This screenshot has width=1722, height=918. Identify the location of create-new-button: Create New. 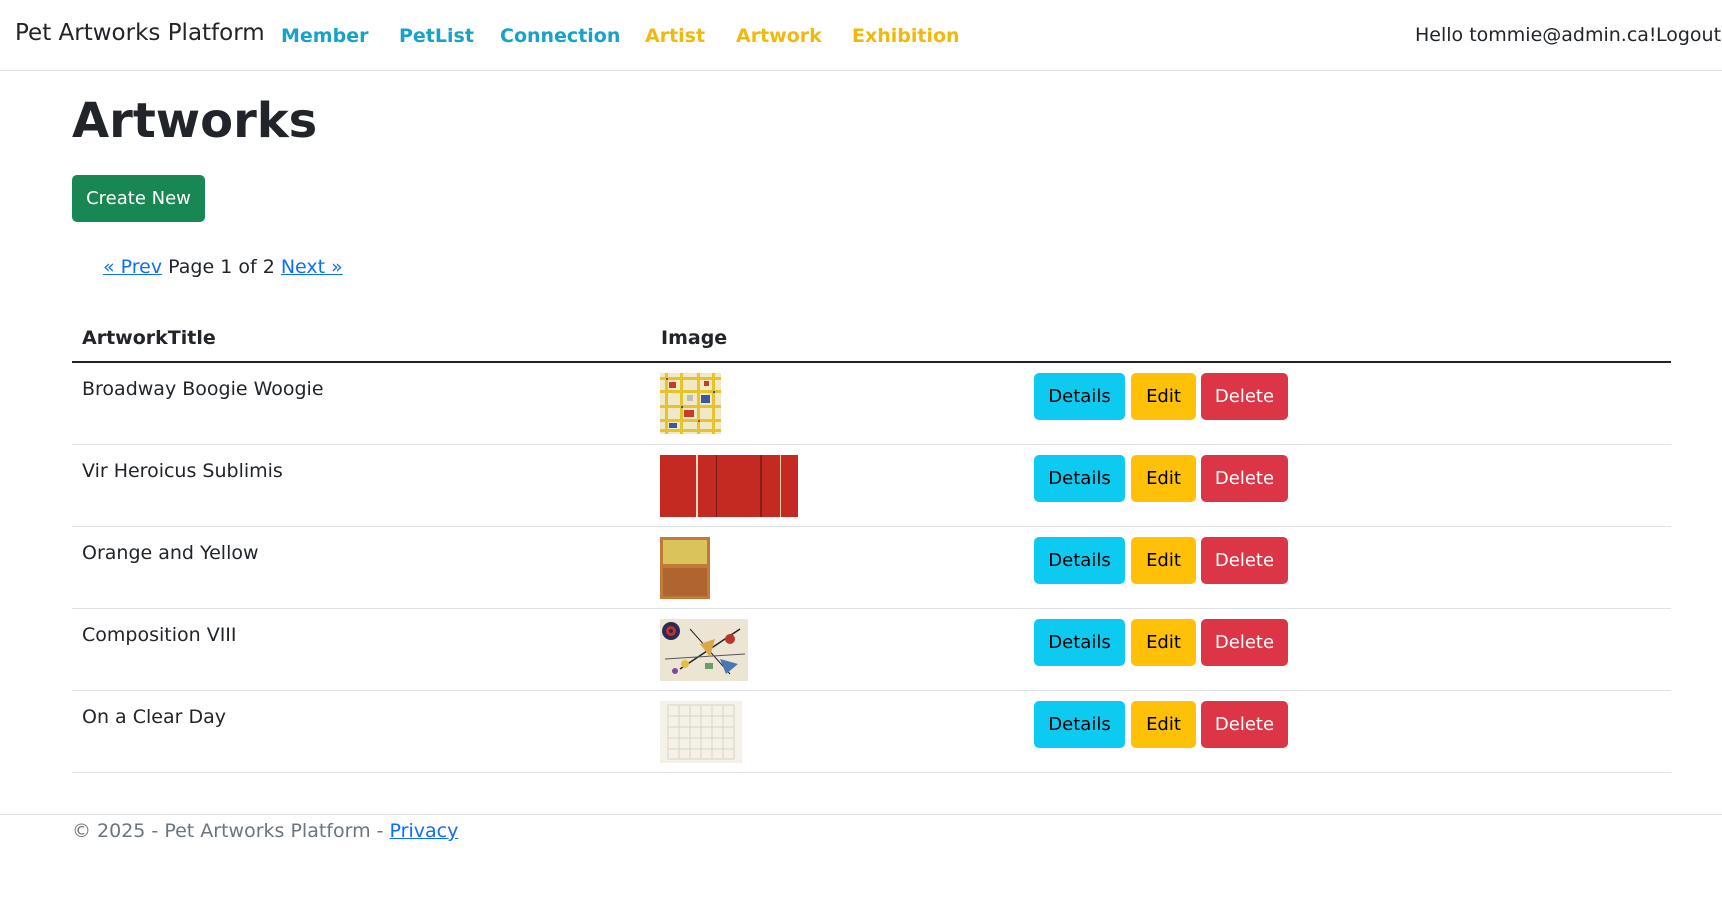
(138, 198).